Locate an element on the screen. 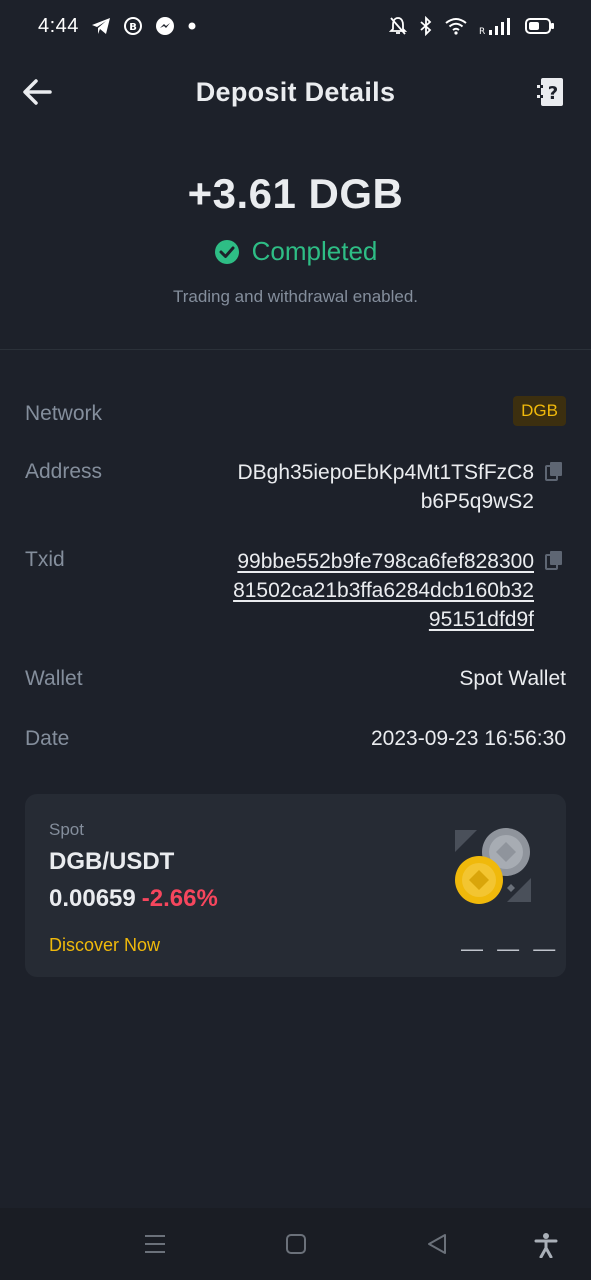 Image resolution: width=591 pixels, height=1280 pixels. b-circle-icon: B is located at coordinates (133, 26).